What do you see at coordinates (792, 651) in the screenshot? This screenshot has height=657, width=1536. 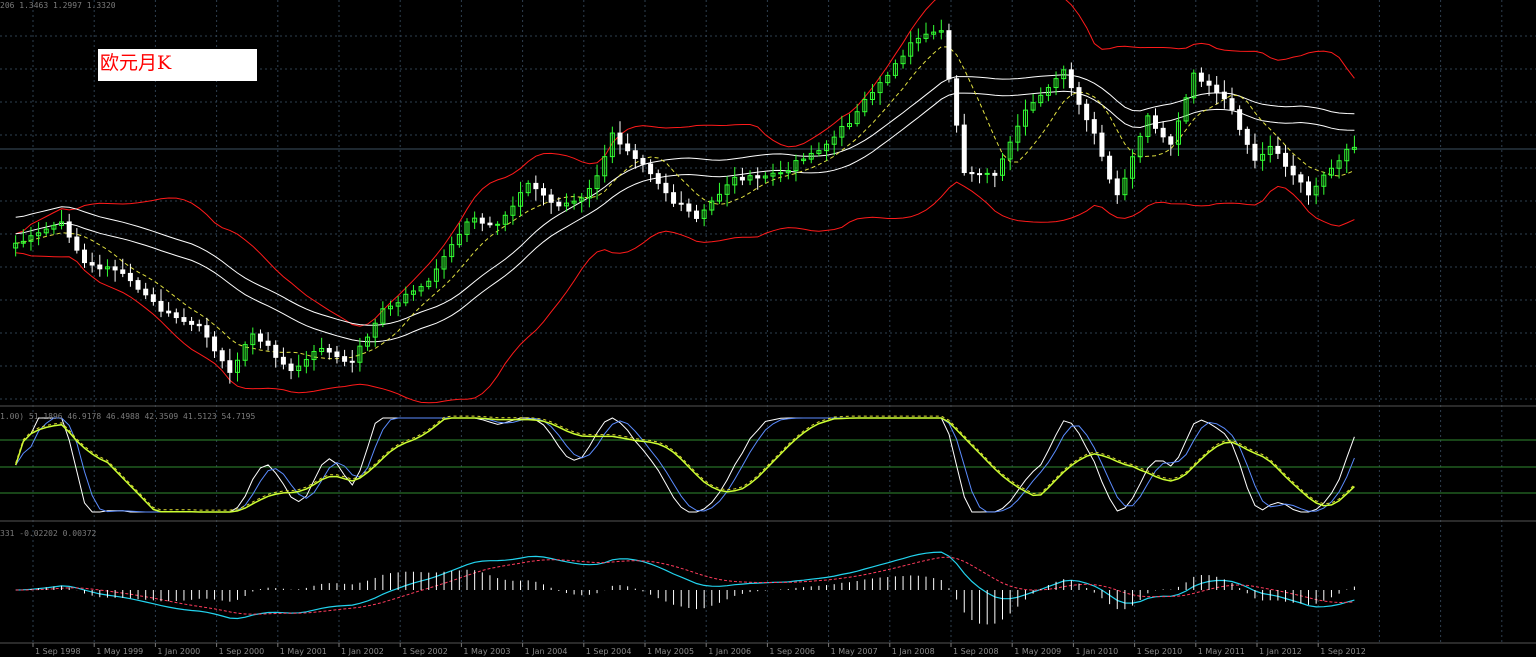 I see `x-tick-label: 1 Sep 2006` at bounding box center [792, 651].